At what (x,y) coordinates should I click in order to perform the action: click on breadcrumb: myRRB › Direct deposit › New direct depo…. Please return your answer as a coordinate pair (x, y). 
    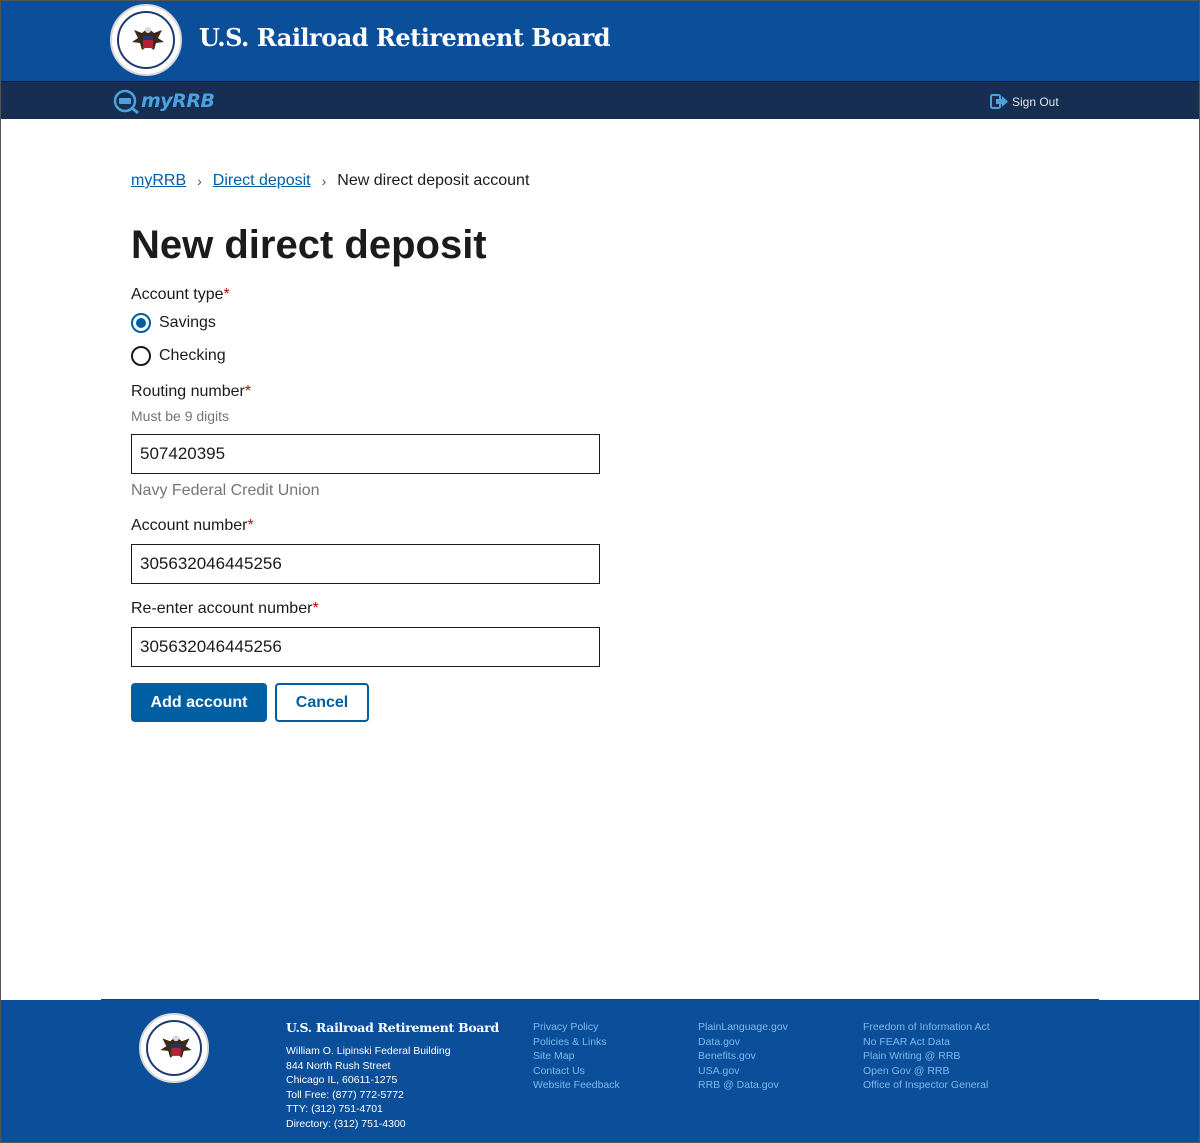
    Looking at the image, I should click on (330, 181).